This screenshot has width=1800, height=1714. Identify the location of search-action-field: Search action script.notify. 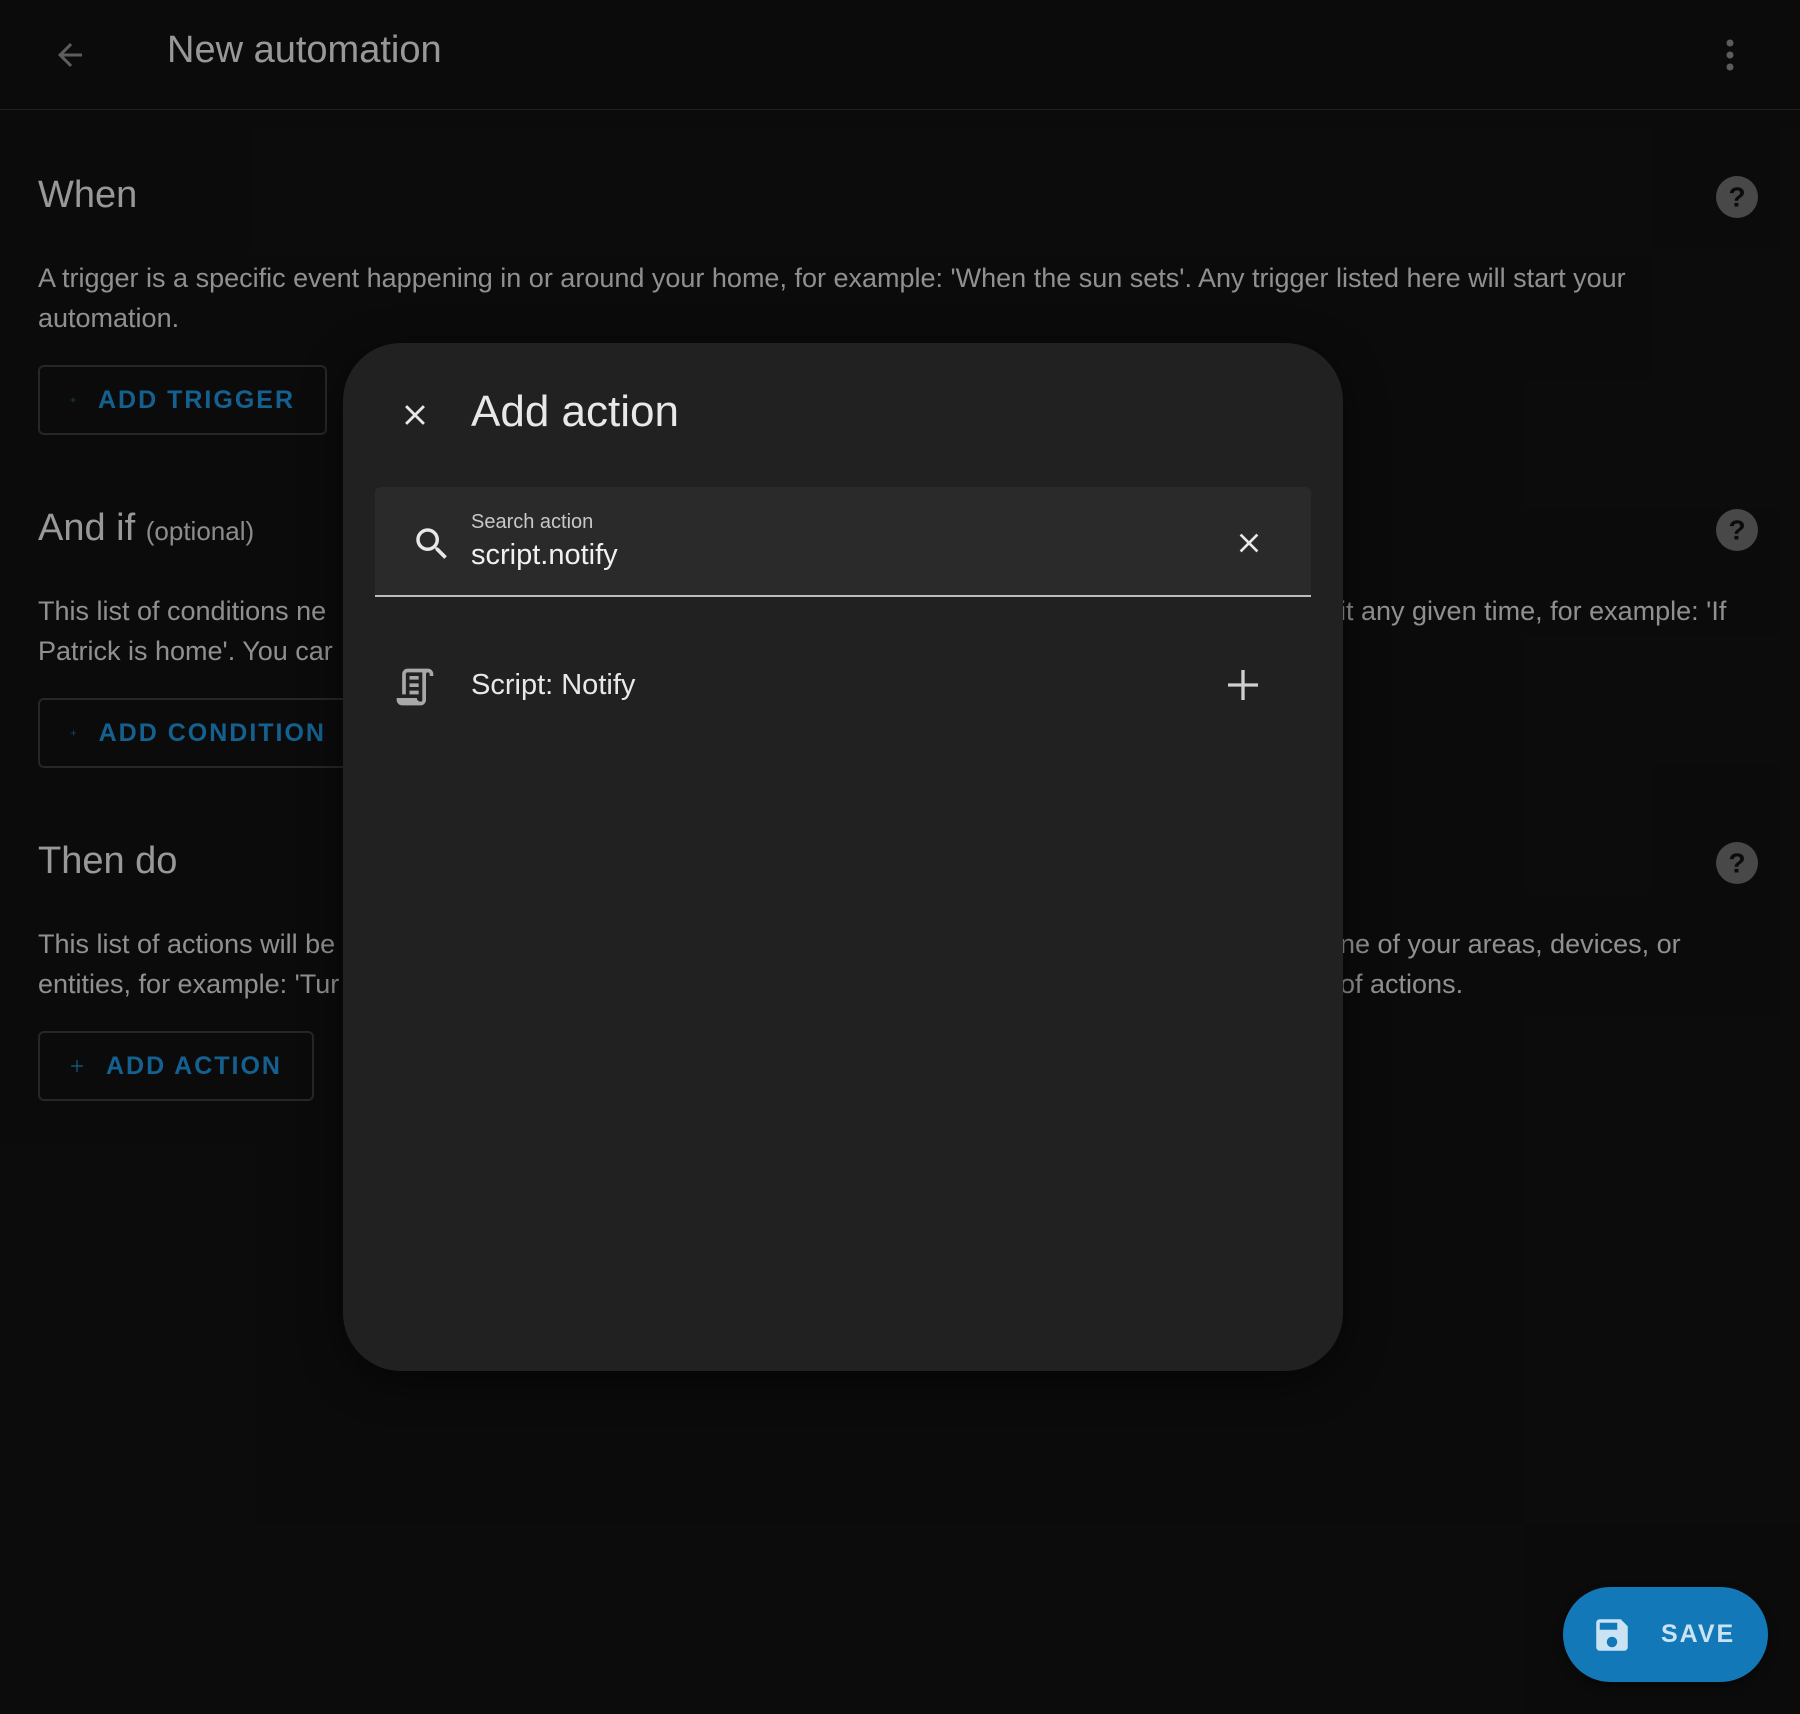
(843, 542).